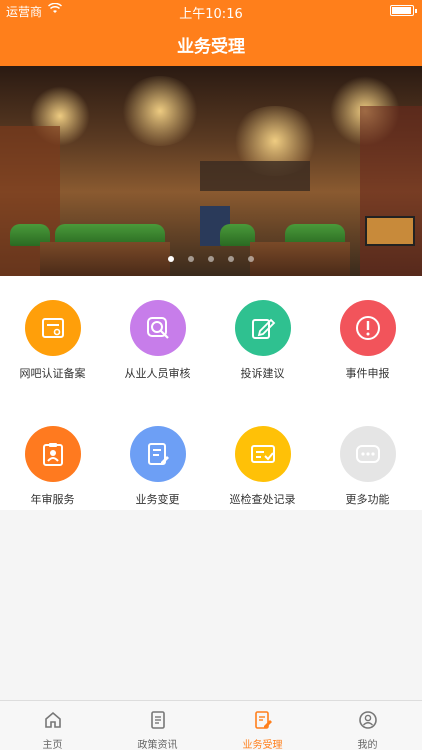 This screenshot has width=422, height=750. I want to click on carousel-dots, so click(211, 256).